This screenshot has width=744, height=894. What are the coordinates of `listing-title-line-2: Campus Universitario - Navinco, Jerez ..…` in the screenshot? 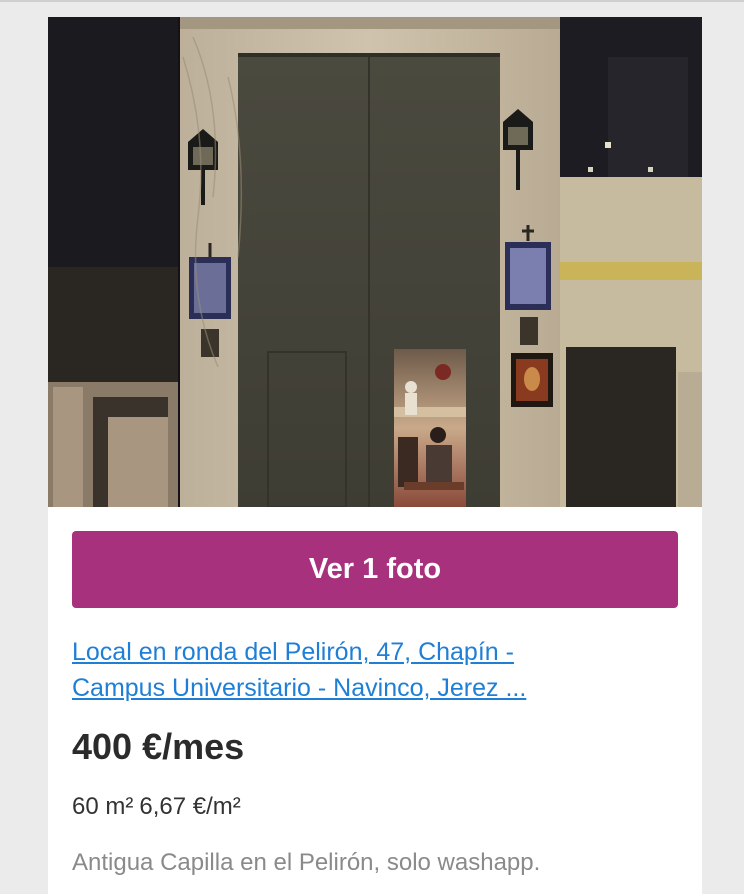 It's located at (342, 688).